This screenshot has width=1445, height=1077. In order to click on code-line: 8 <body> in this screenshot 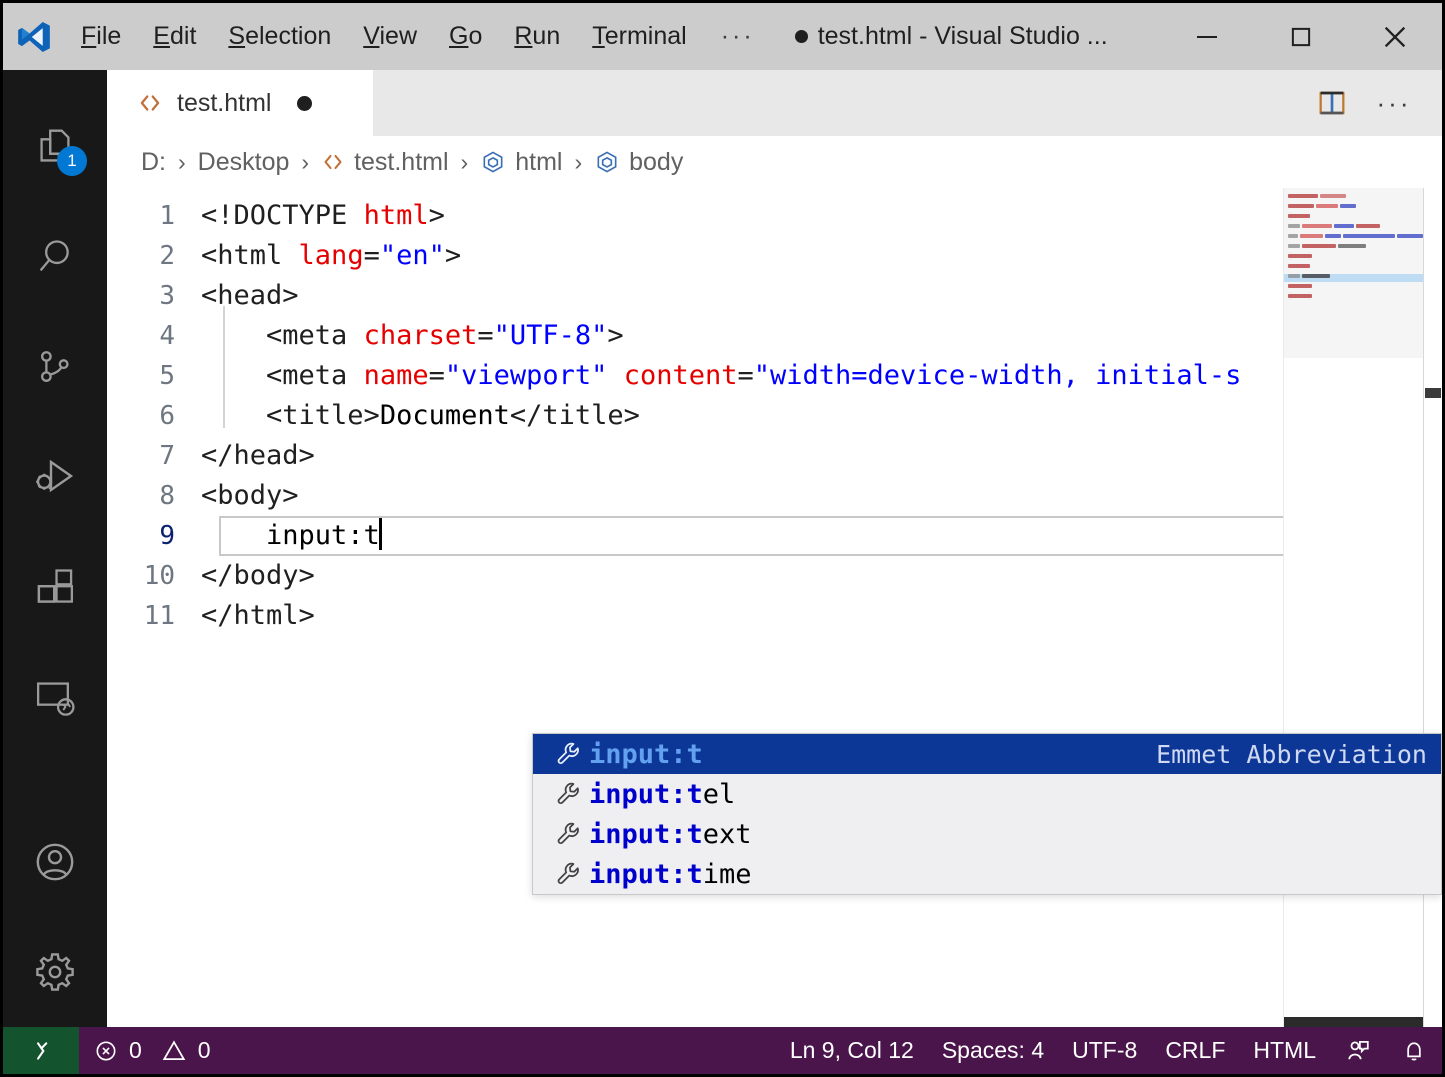, I will do `click(695, 496)`.